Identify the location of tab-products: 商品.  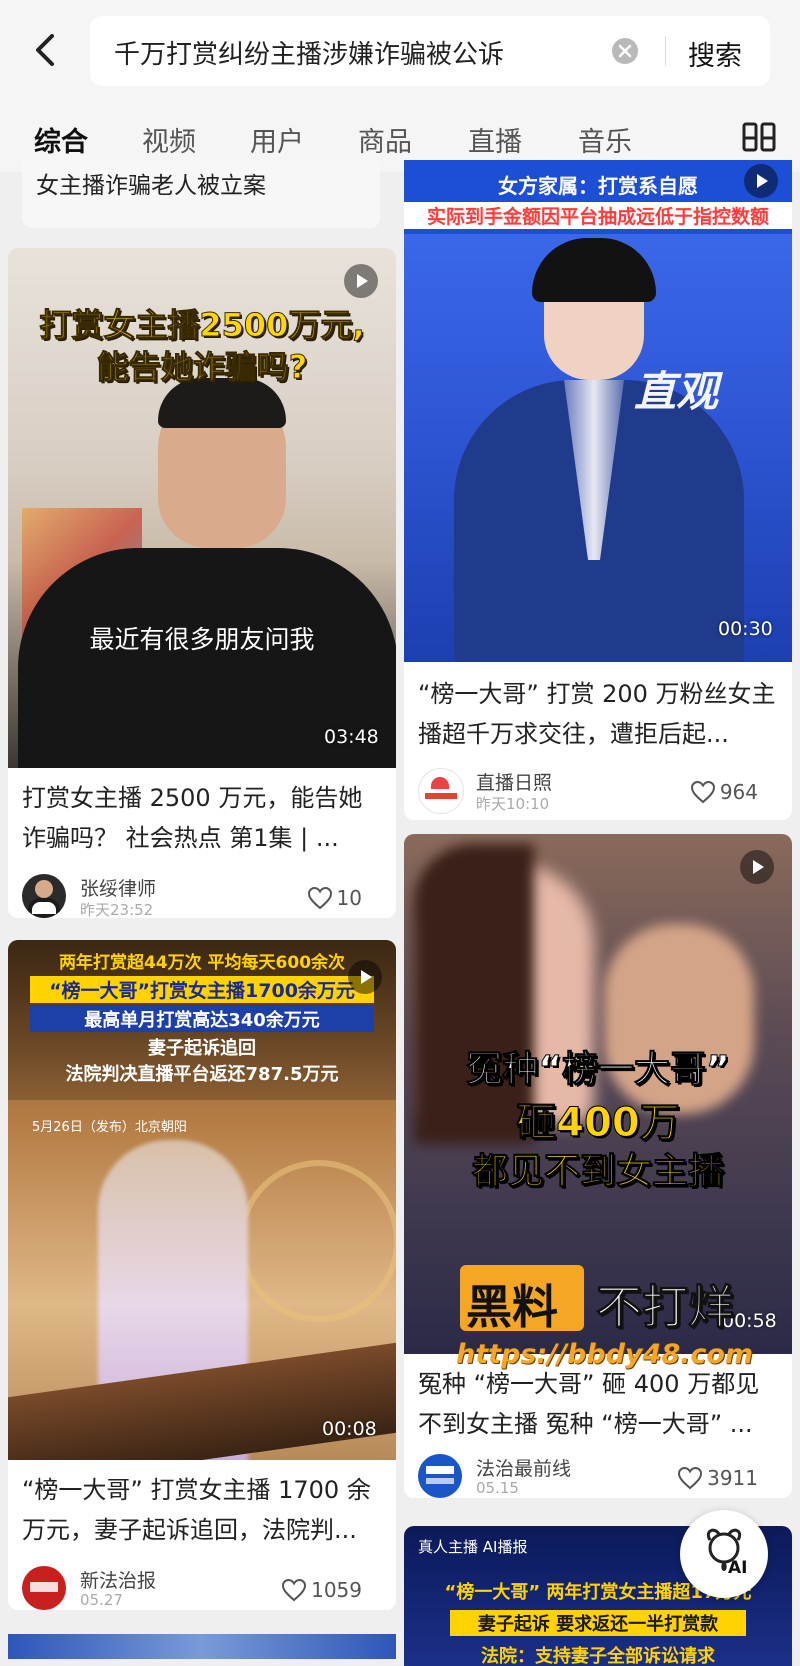
(385, 139).